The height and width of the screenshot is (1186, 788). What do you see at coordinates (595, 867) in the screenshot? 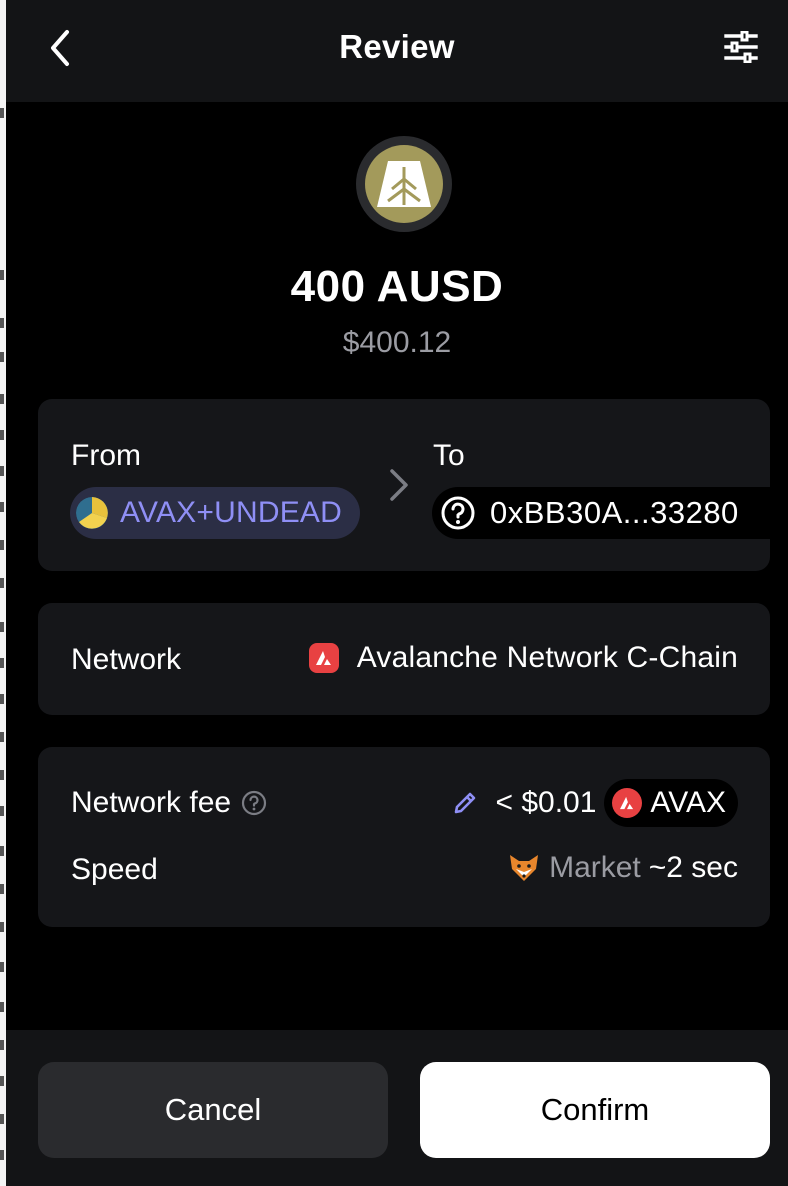
I see `speed-option: Market` at bounding box center [595, 867].